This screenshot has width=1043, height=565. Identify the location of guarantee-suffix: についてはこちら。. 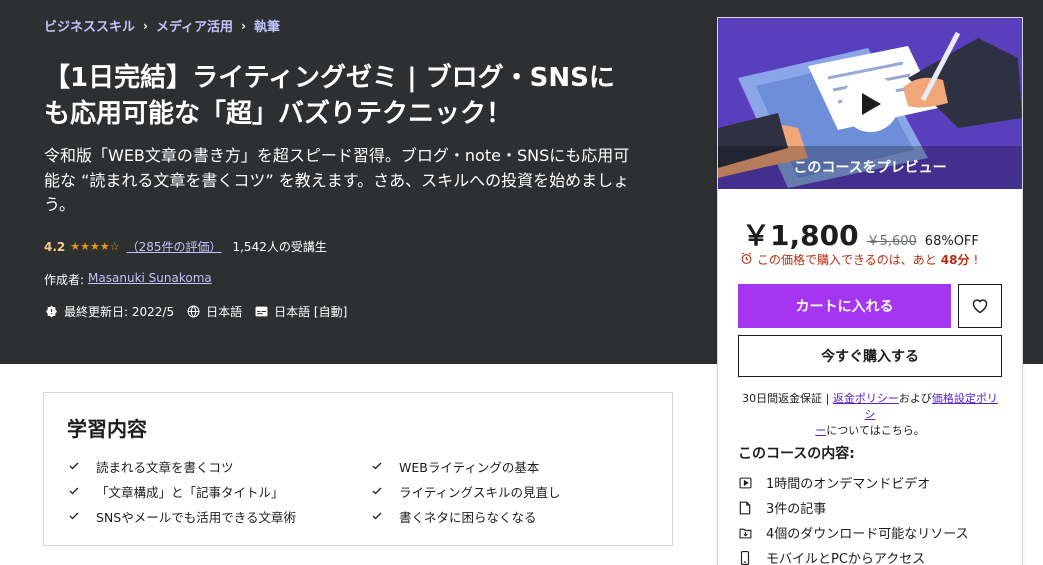
(875, 430).